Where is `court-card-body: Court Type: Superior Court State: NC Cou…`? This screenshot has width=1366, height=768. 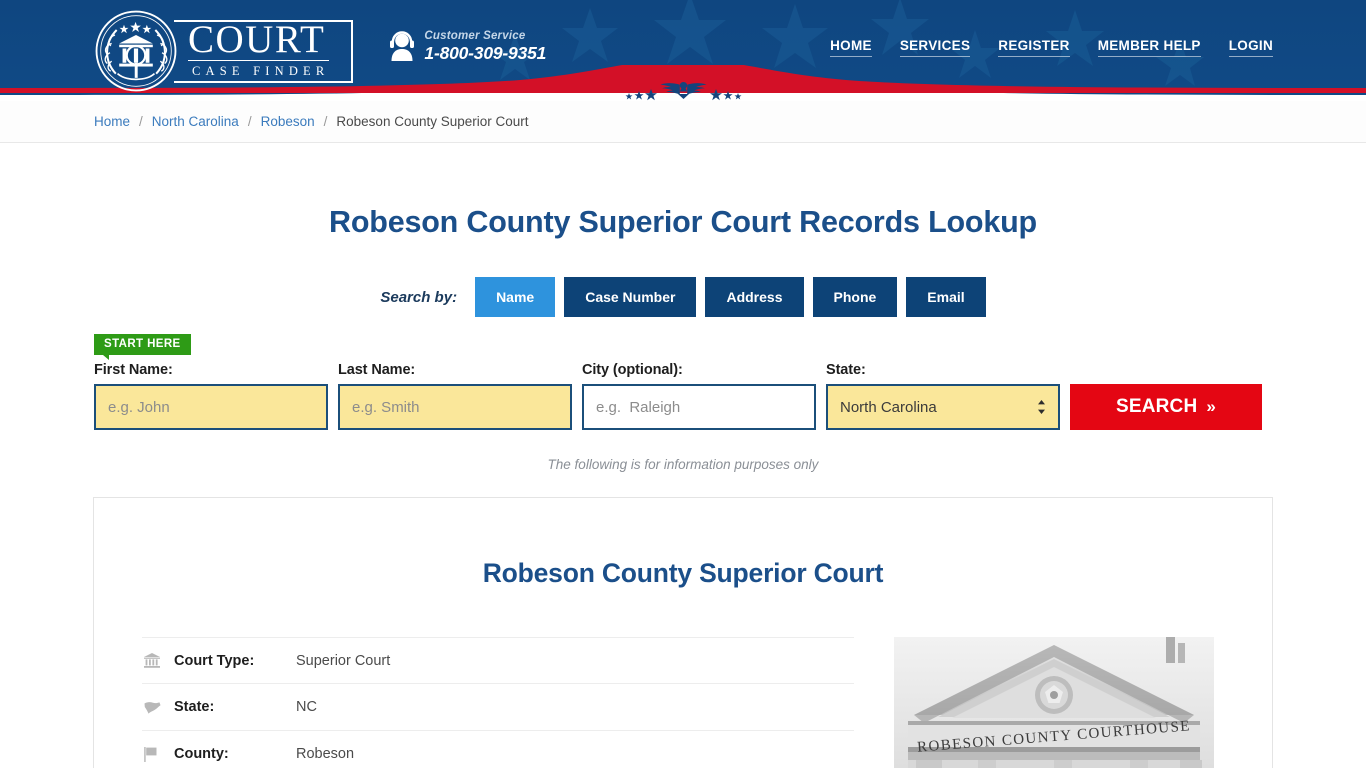
court-card-body: Court Type: Superior Court State: NC Cou… is located at coordinates (683, 702).